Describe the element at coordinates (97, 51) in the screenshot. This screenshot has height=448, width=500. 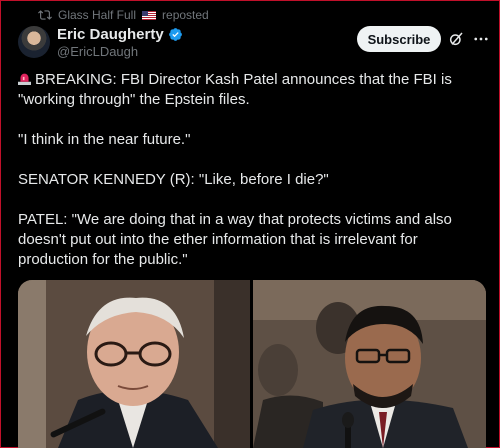
I see `author-handle: @EricLDaugh` at that location.